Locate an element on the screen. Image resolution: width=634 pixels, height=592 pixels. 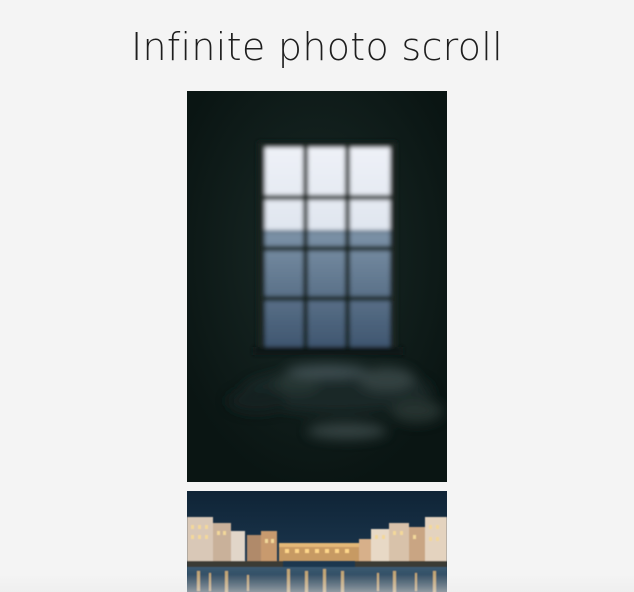
city-river-image is located at coordinates (317, 541).